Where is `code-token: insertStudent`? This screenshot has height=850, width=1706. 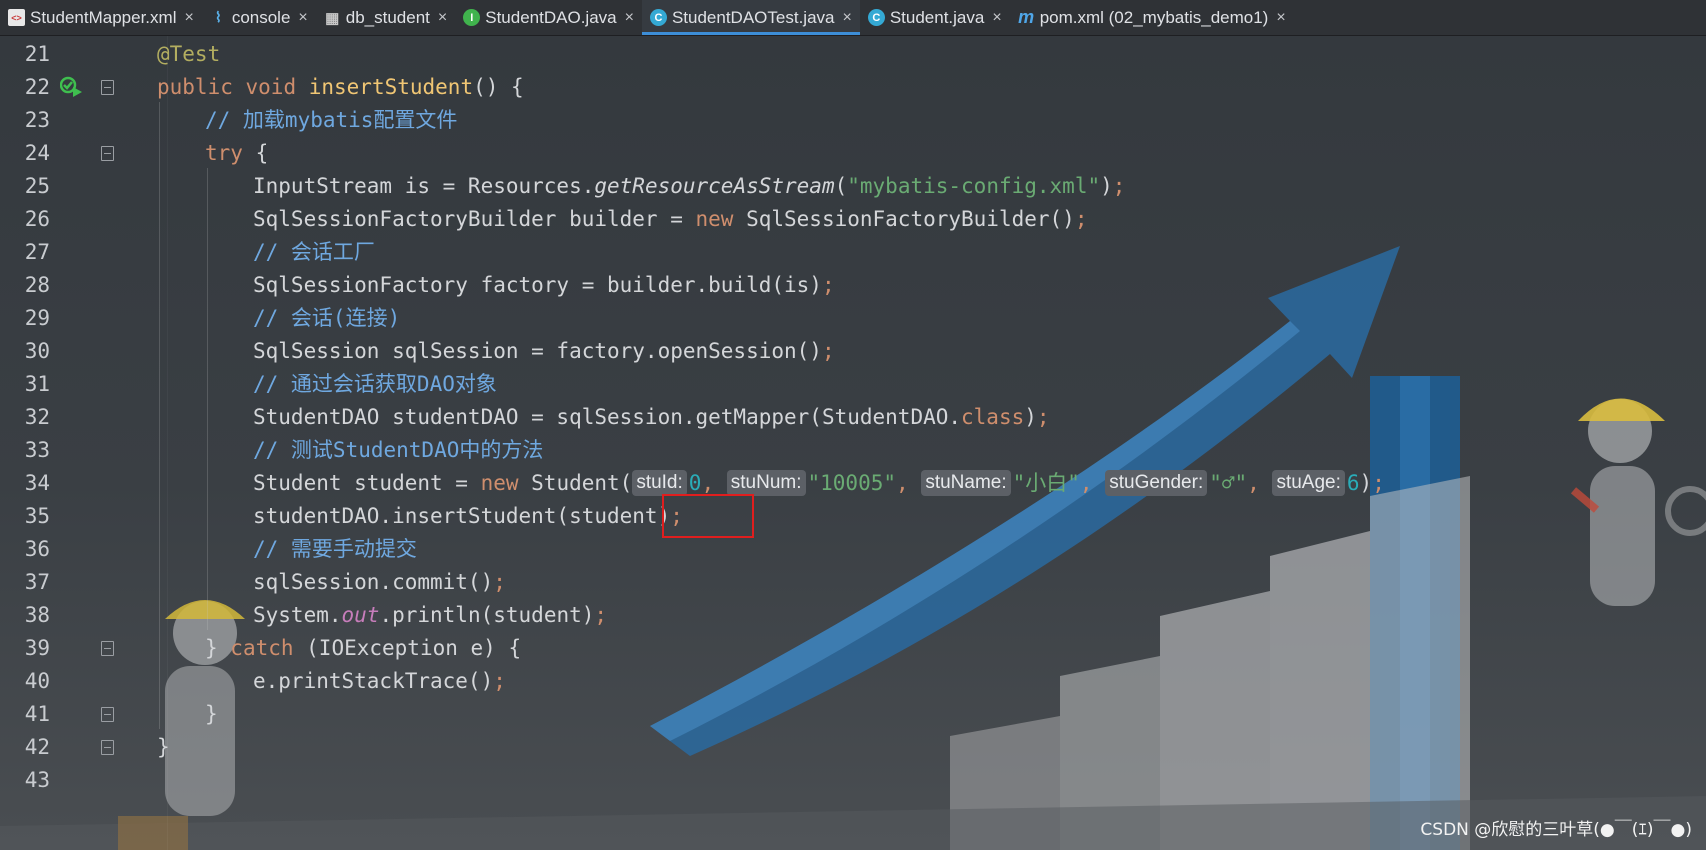 code-token: insertStudent is located at coordinates (391, 87).